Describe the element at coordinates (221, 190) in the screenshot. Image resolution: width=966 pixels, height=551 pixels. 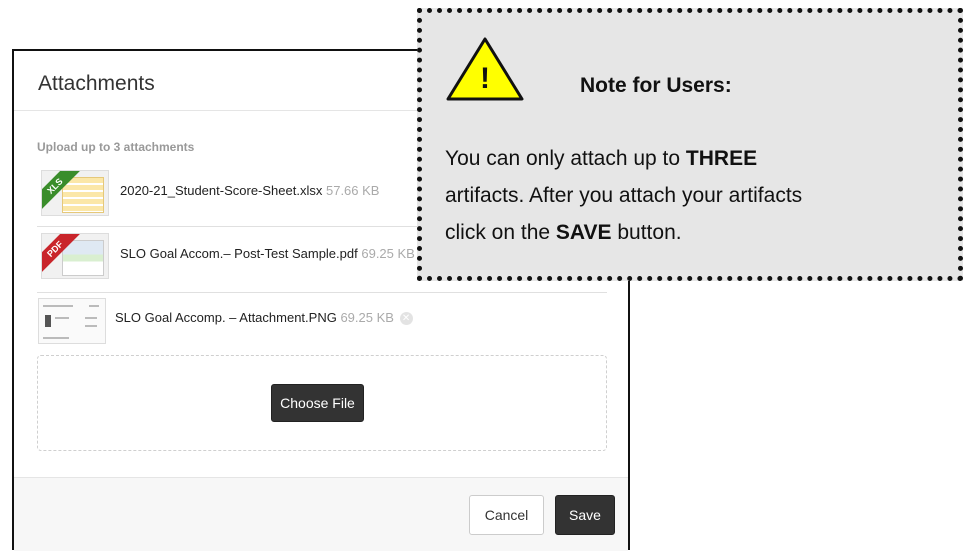
I see `file-name: 2020-21_Student-Score-Sheet.xlsx` at that location.